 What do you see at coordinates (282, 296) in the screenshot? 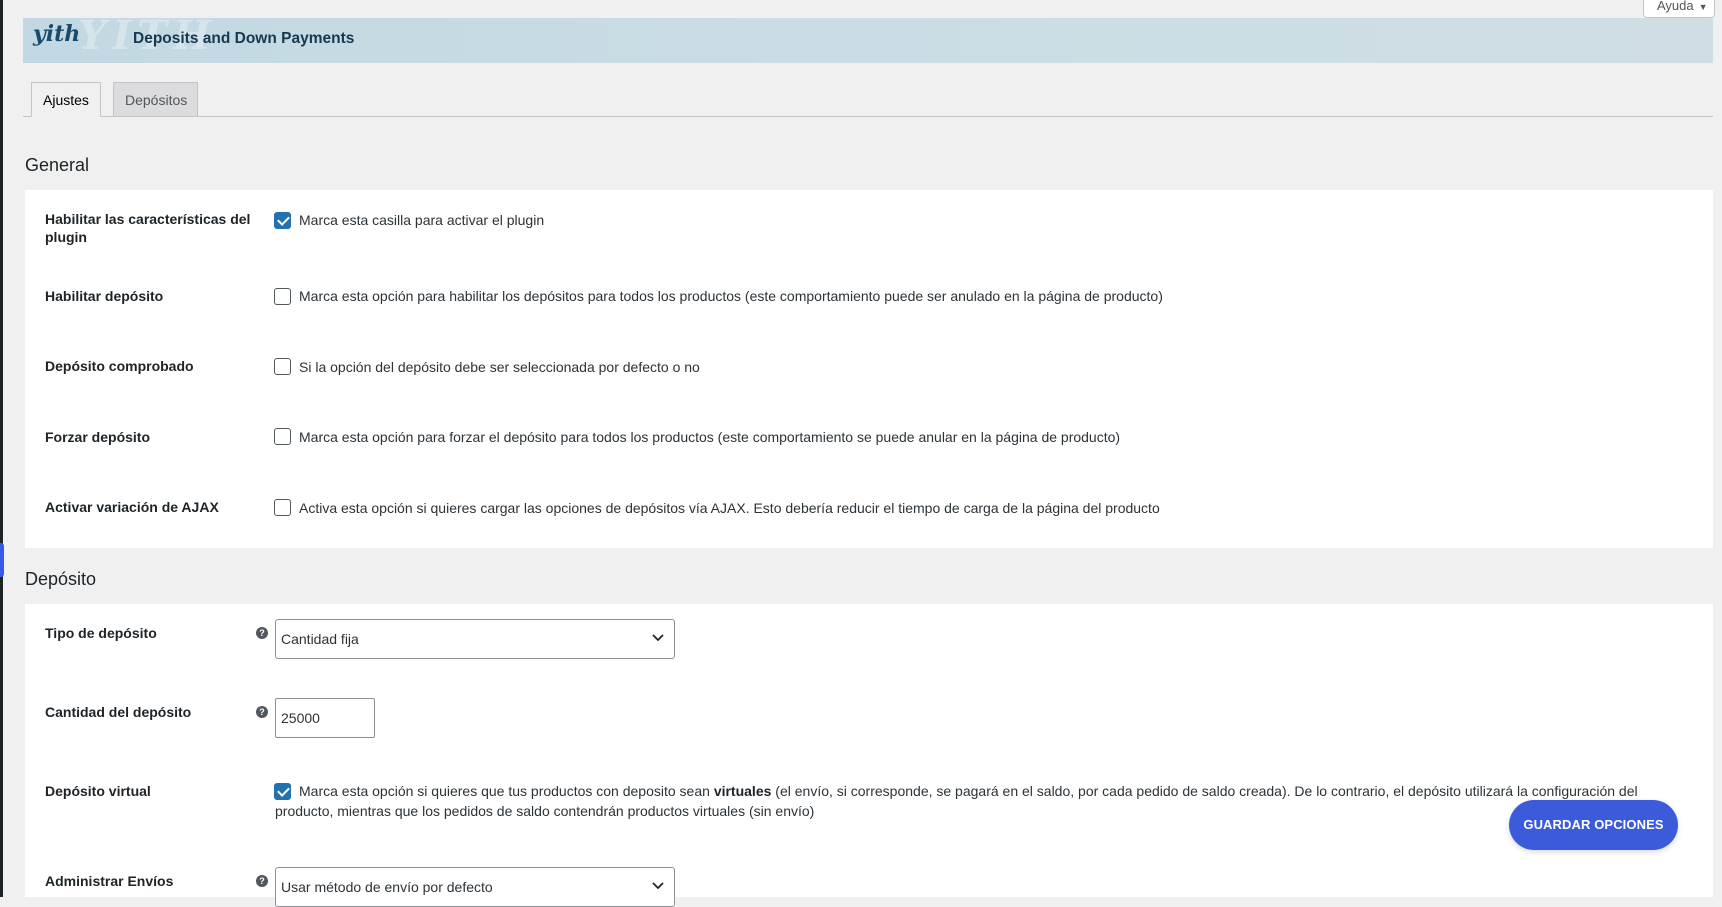
I see `enable-deposit-checkbox` at bounding box center [282, 296].